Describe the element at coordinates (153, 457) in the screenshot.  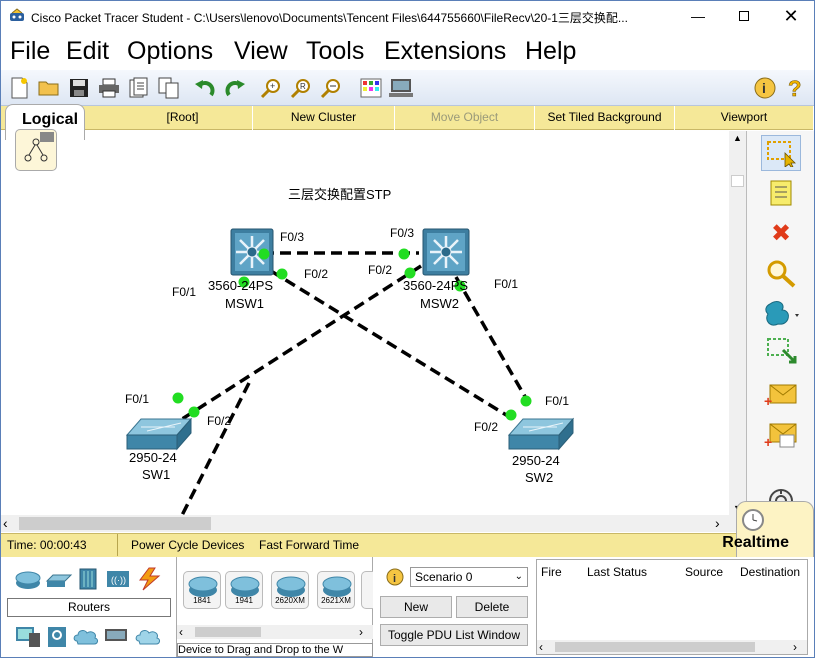
I see `sw1-model-label: 2950-24` at that location.